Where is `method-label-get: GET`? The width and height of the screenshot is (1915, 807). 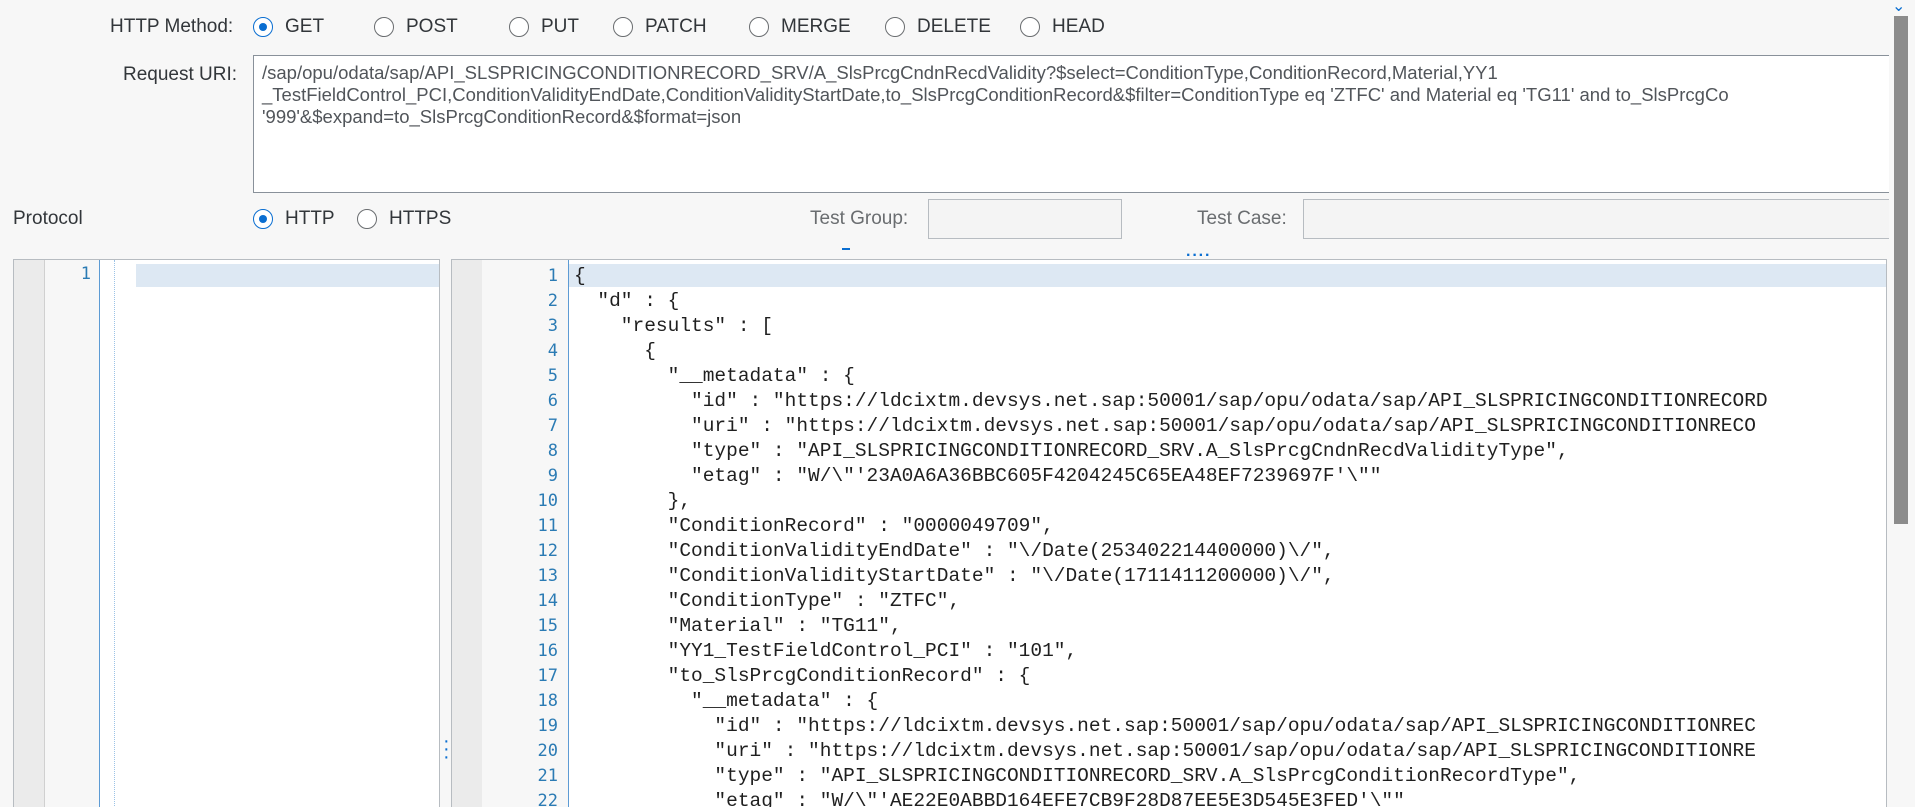 method-label-get: GET is located at coordinates (305, 26).